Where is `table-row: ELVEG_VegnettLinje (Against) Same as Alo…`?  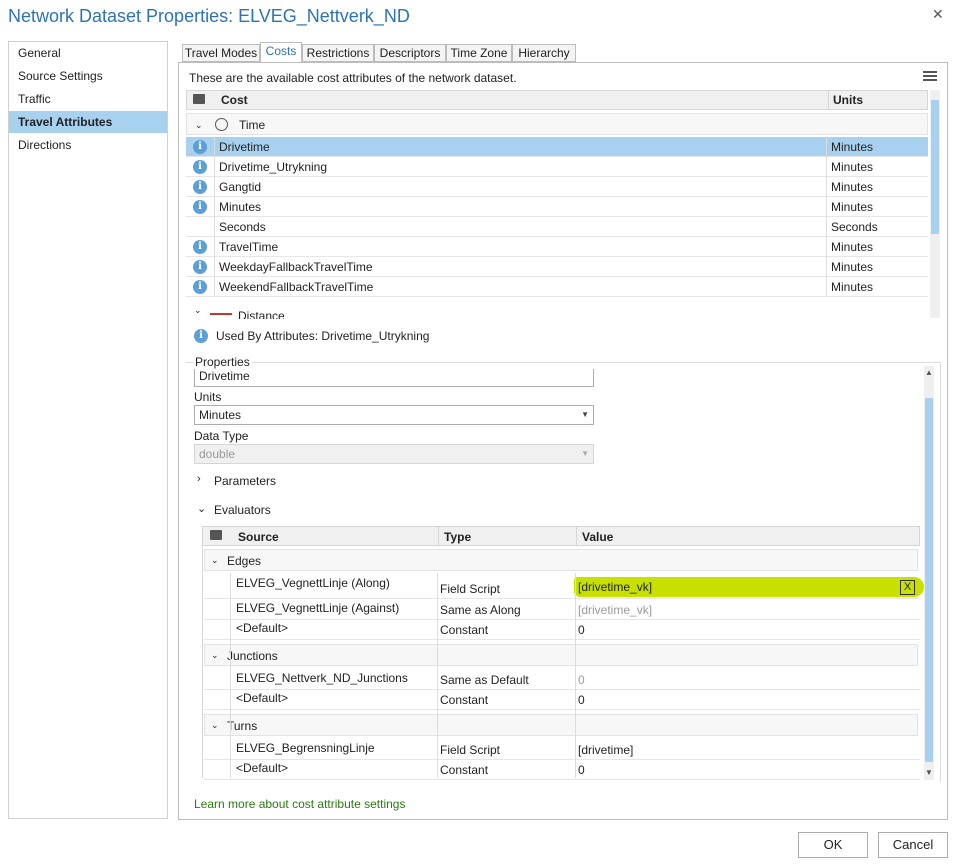
table-row: ELVEG_VegnettLinje (Against) Same as Alo… is located at coordinates (562, 610).